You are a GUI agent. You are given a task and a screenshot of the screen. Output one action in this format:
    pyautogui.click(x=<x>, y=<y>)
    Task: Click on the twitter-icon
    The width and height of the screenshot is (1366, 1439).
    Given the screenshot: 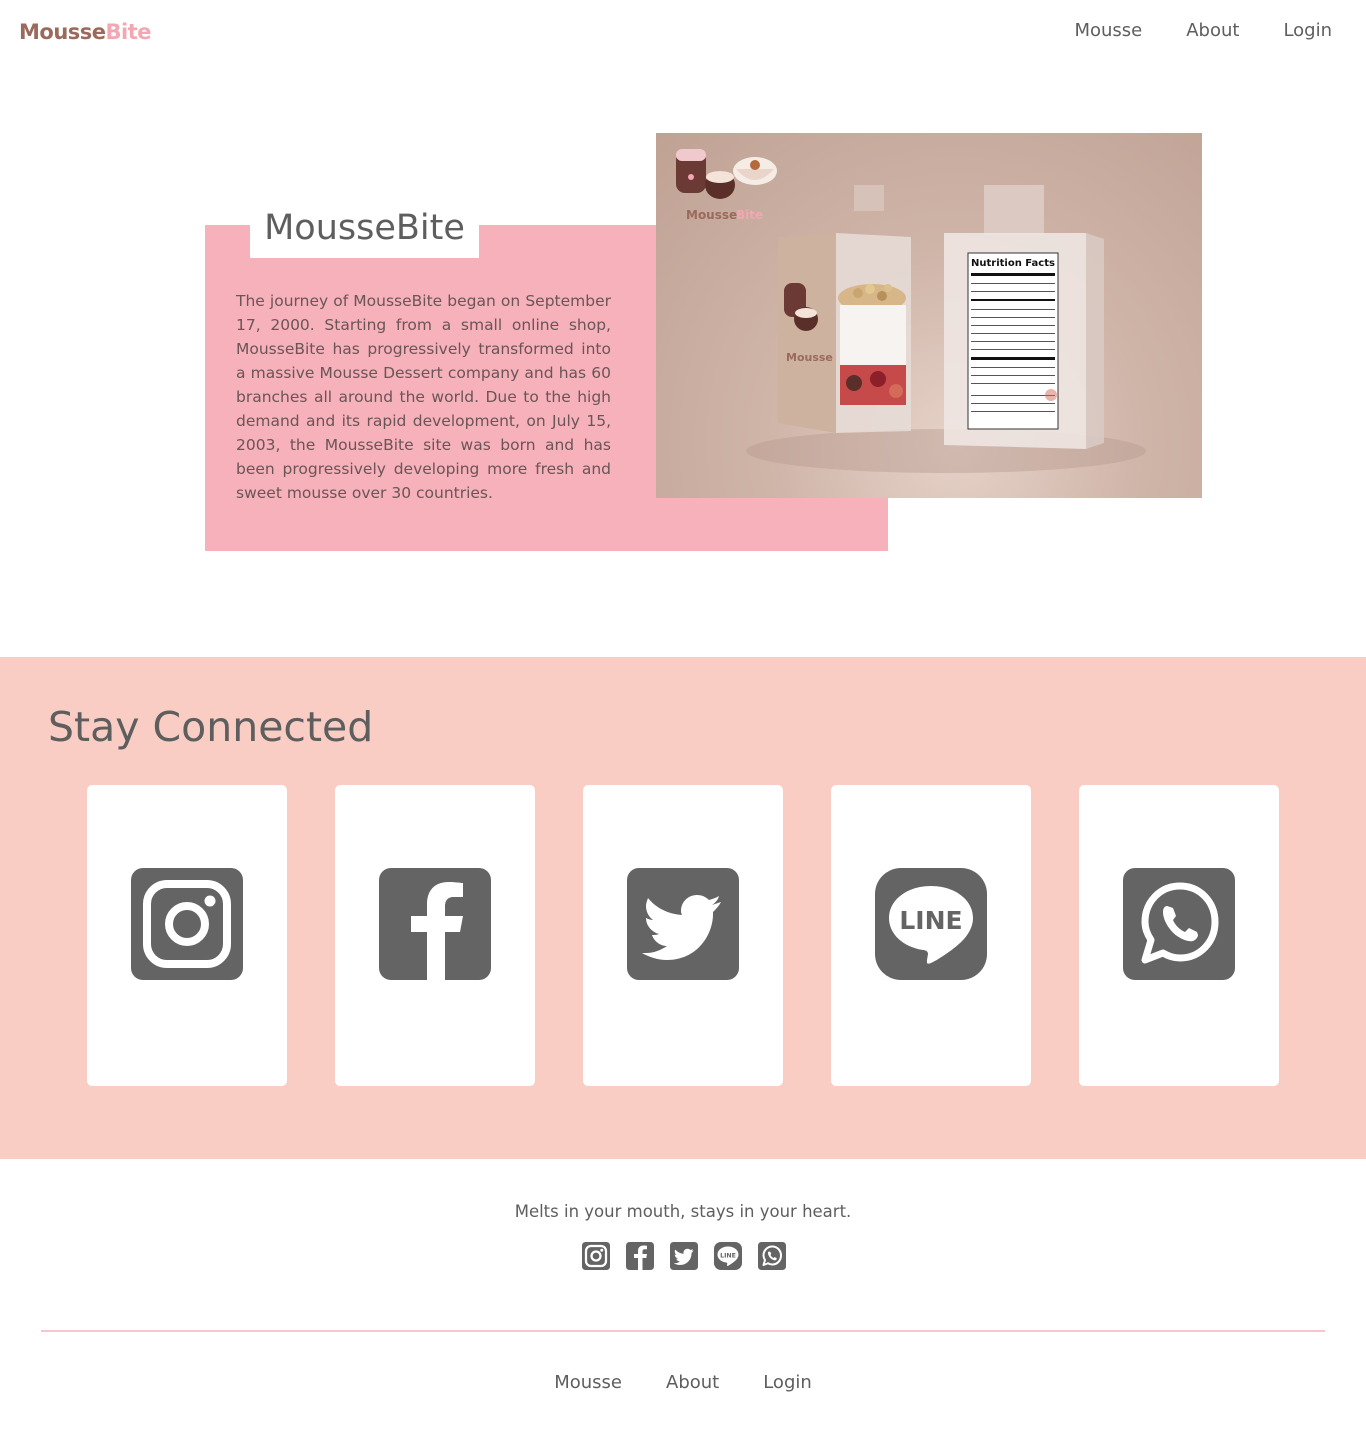 What is the action you would take?
    pyautogui.click(x=683, y=924)
    